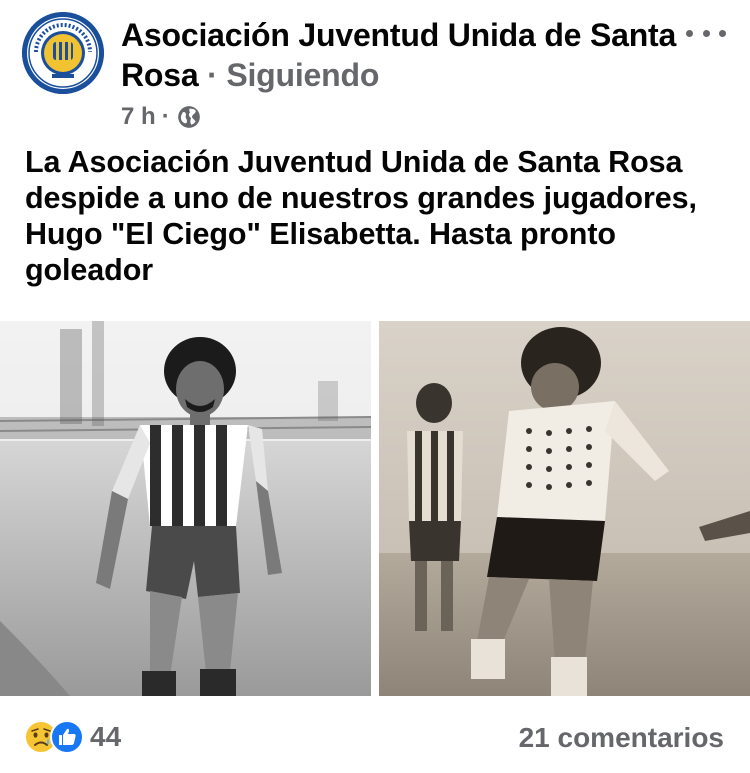 The width and height of the screenshot is (750, 773). I want to click on post-meta: 7 h ·, so click(161, 117).